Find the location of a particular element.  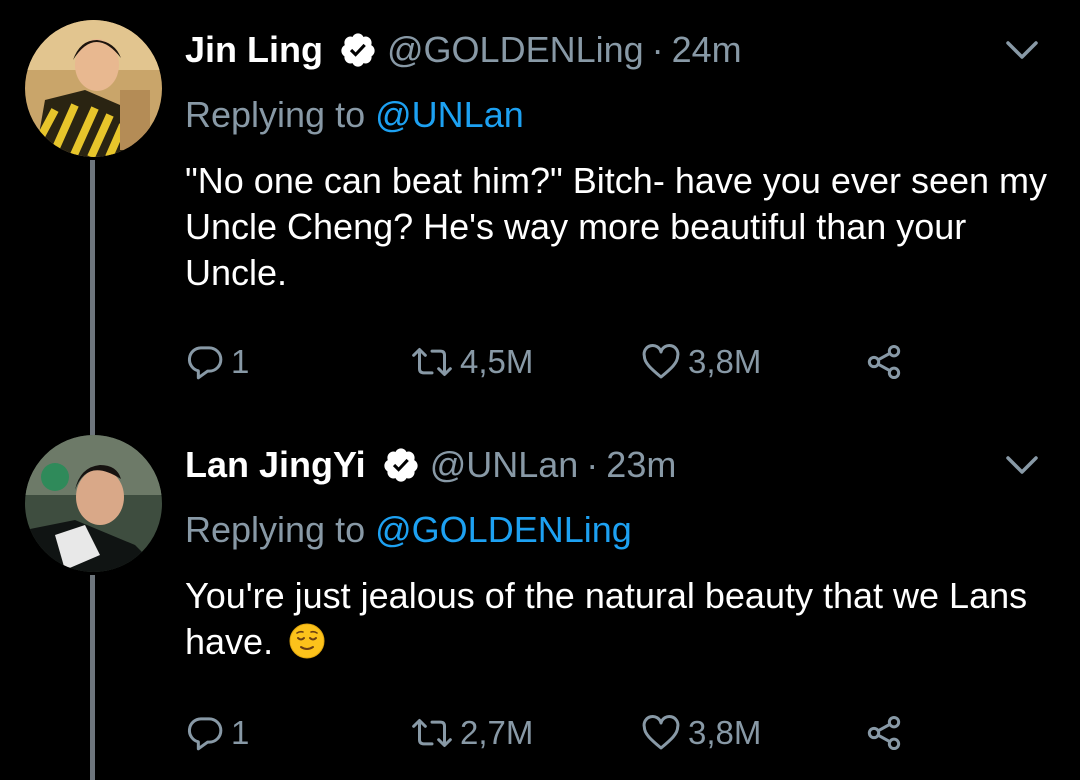

replying-to-handle: @GOLDENLing is located at coordinates (503, 529).